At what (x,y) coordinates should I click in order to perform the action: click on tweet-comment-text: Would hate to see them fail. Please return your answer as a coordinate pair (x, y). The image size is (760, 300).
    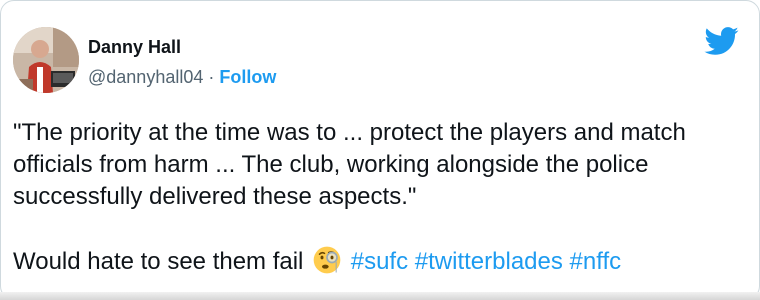
    Looking at the image, I should click on (158, 261).